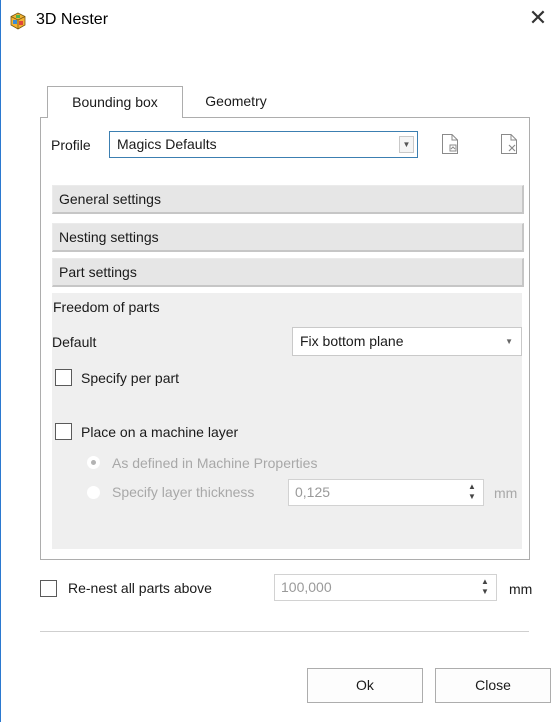 The height and width of the screenshot is (722, 553). I want to click on specify-thickness-radio, so click(93, 492).